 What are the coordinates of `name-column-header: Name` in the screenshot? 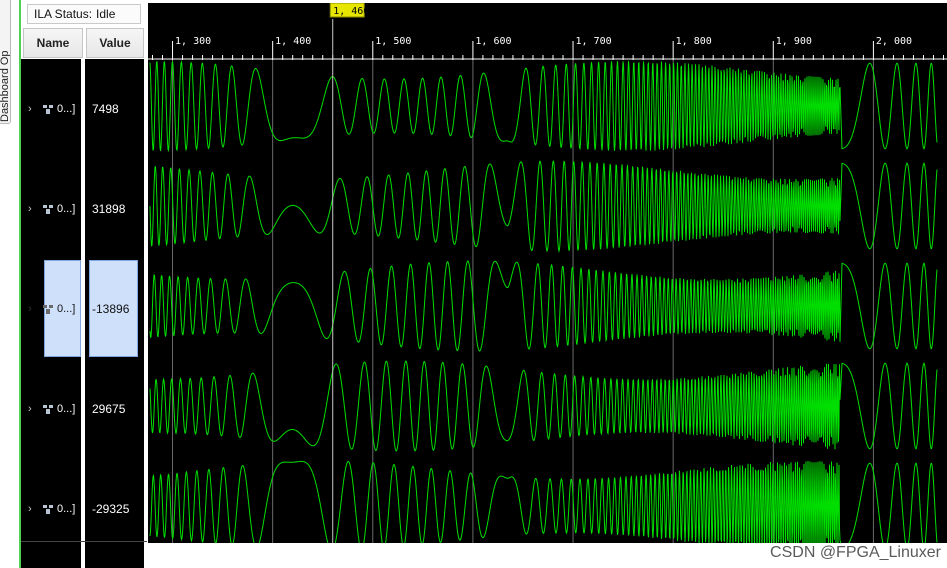 It's located at (53, 43).